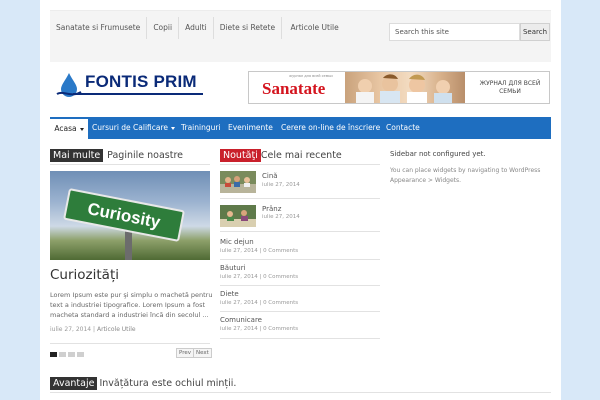  Describe the element at coordinates (314, 28) in the screenshot. I see `top-link-articole: Articole Utile` at that location.